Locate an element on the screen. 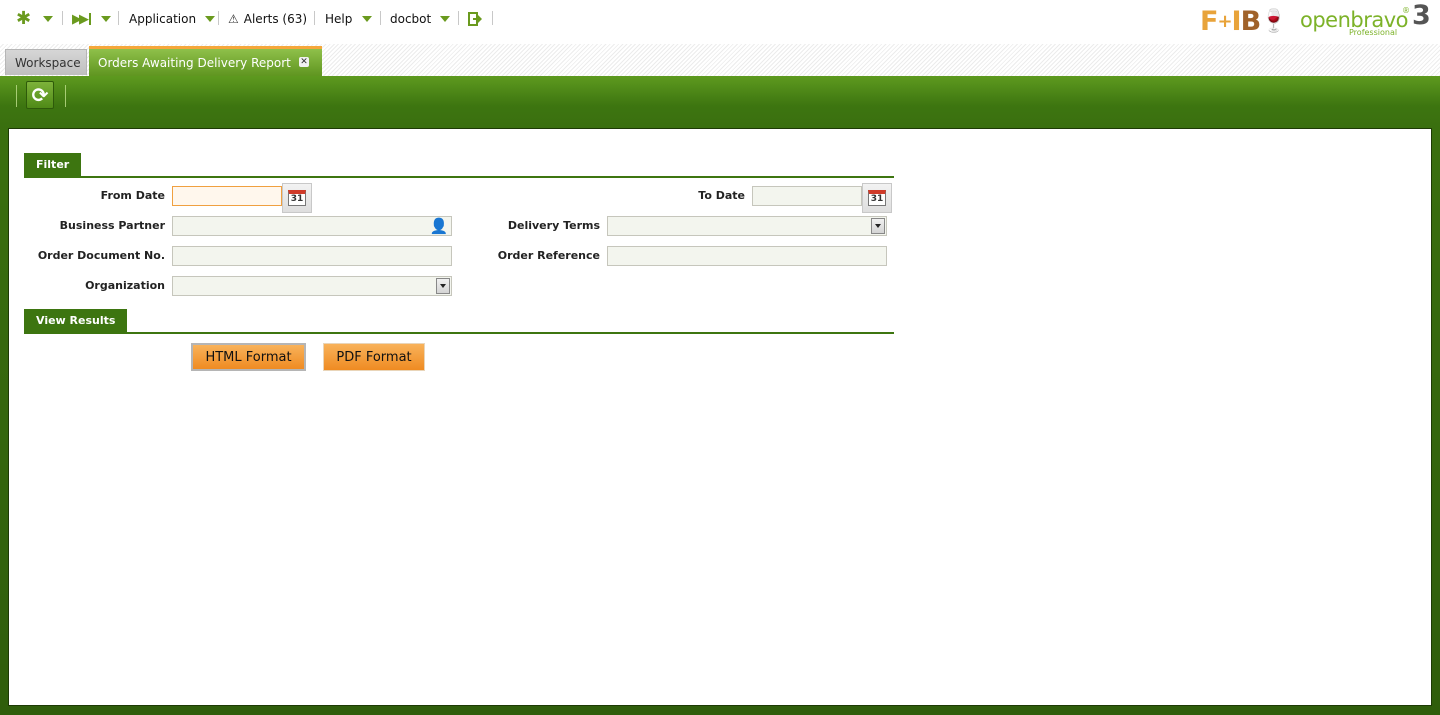 The image size is (1440, 715). close-tab-icon: ✕ is located at coordinates (304, 62).